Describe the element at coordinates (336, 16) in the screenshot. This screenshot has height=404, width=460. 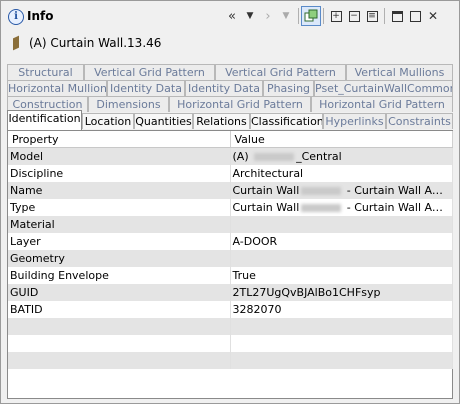
I see `expand-all-icon: +` at that location.